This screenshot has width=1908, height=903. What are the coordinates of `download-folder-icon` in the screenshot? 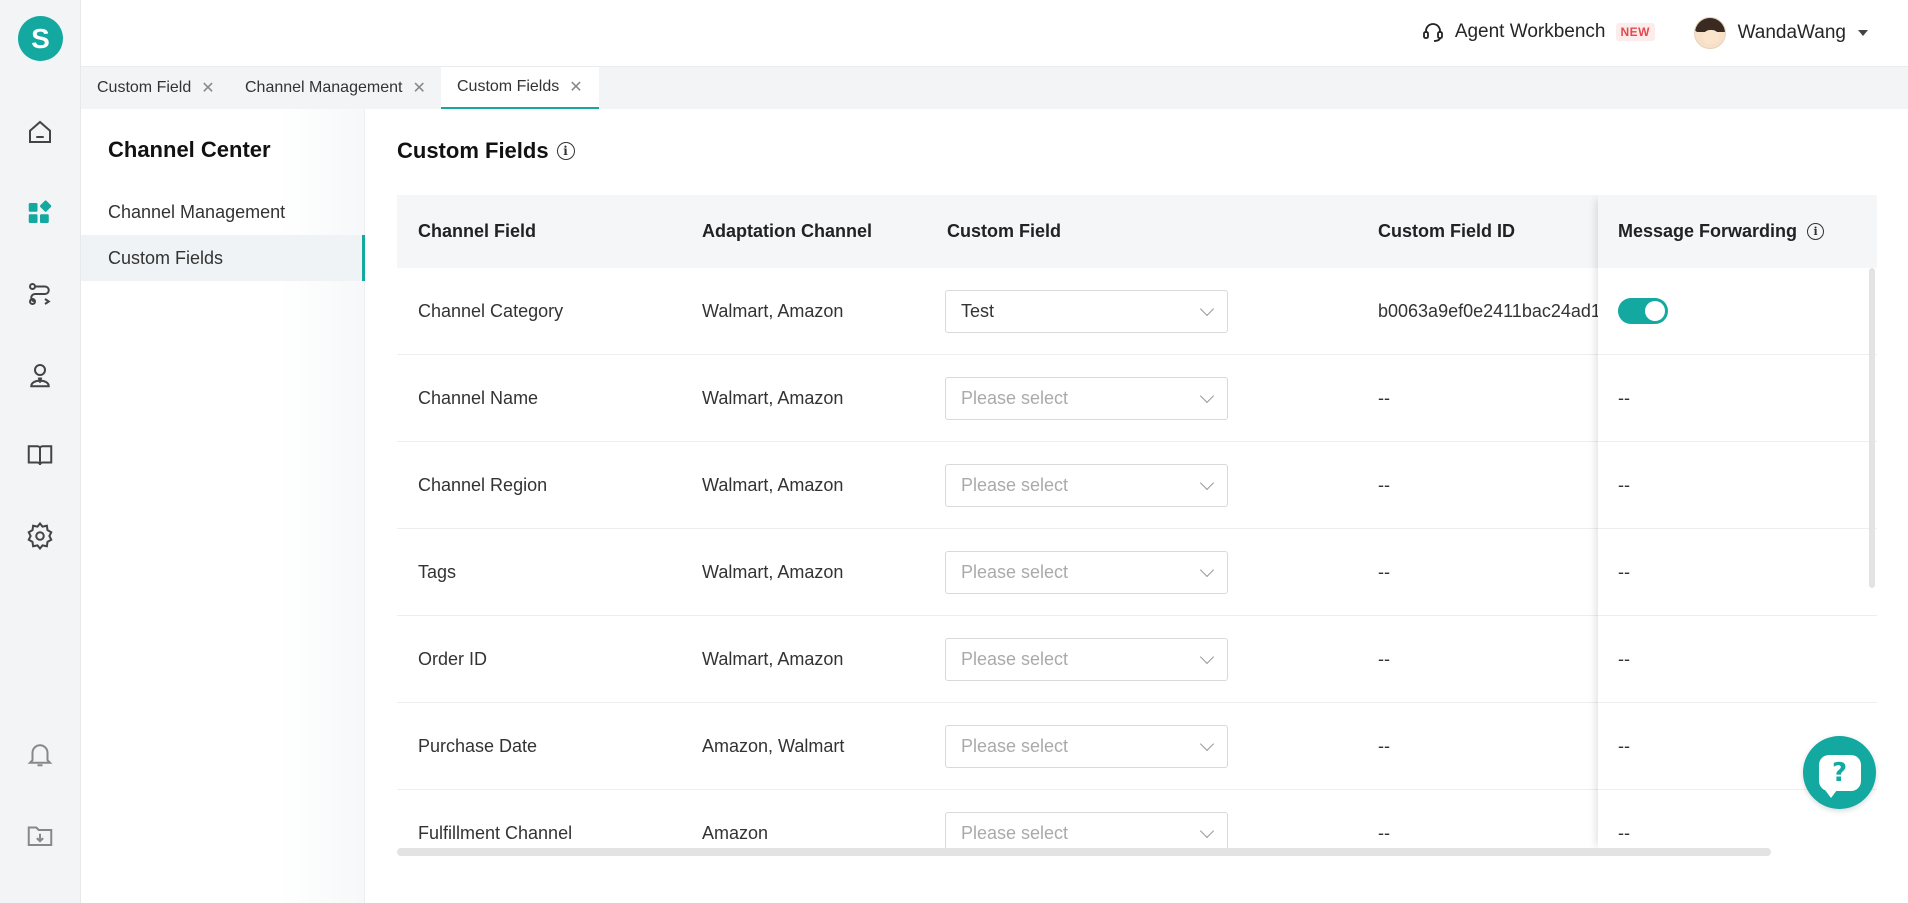 It's located at (40, 835).